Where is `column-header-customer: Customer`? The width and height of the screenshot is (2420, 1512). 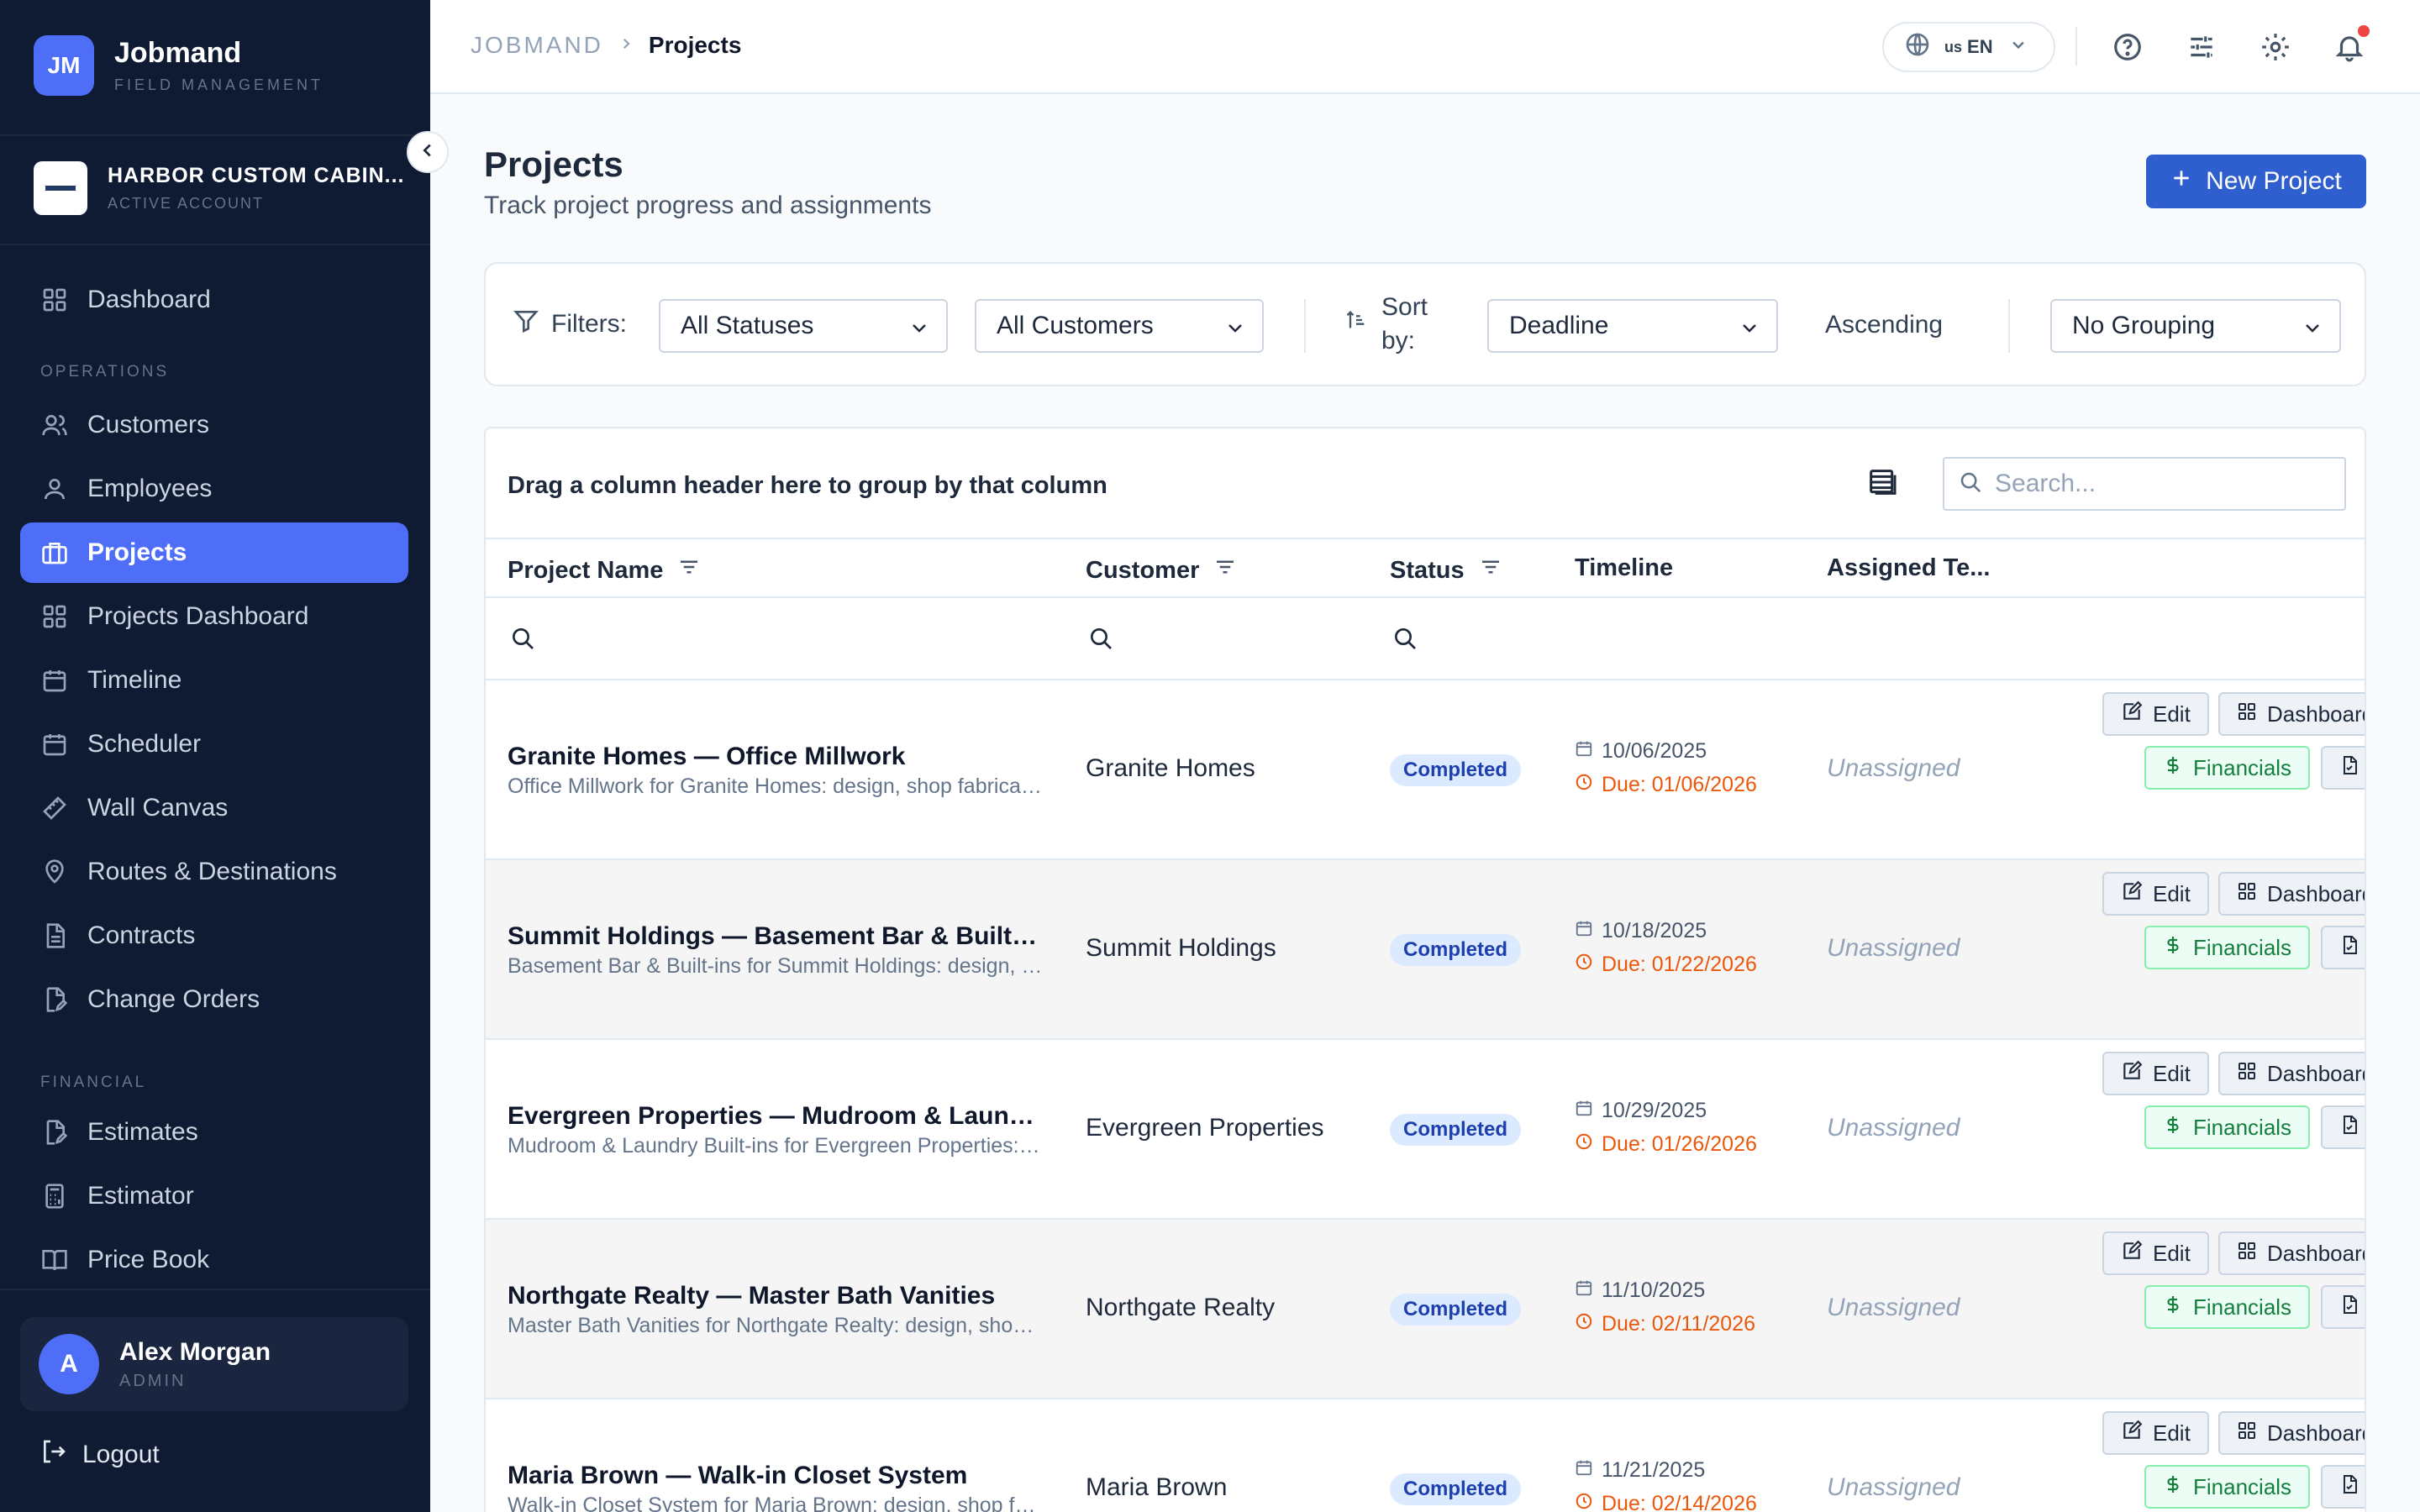
column-header-customer: Customer is located at coordinates (1162, 570).